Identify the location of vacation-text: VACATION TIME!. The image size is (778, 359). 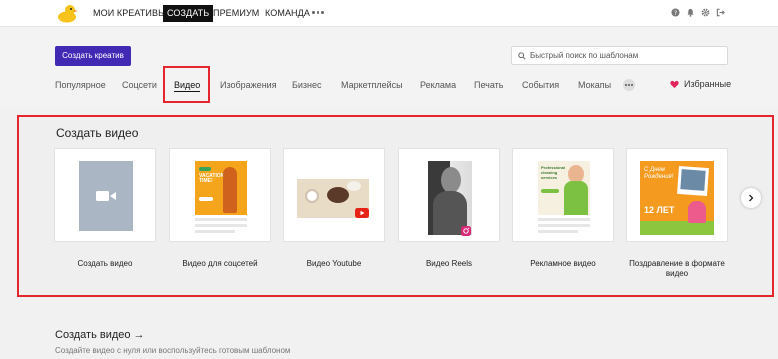
(212, 178).